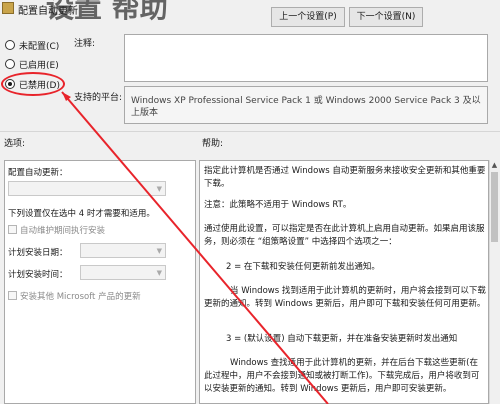 This screenshot has width=500, height=404. I want to click on scroll-up-icon: ▲, so click(494, 165).